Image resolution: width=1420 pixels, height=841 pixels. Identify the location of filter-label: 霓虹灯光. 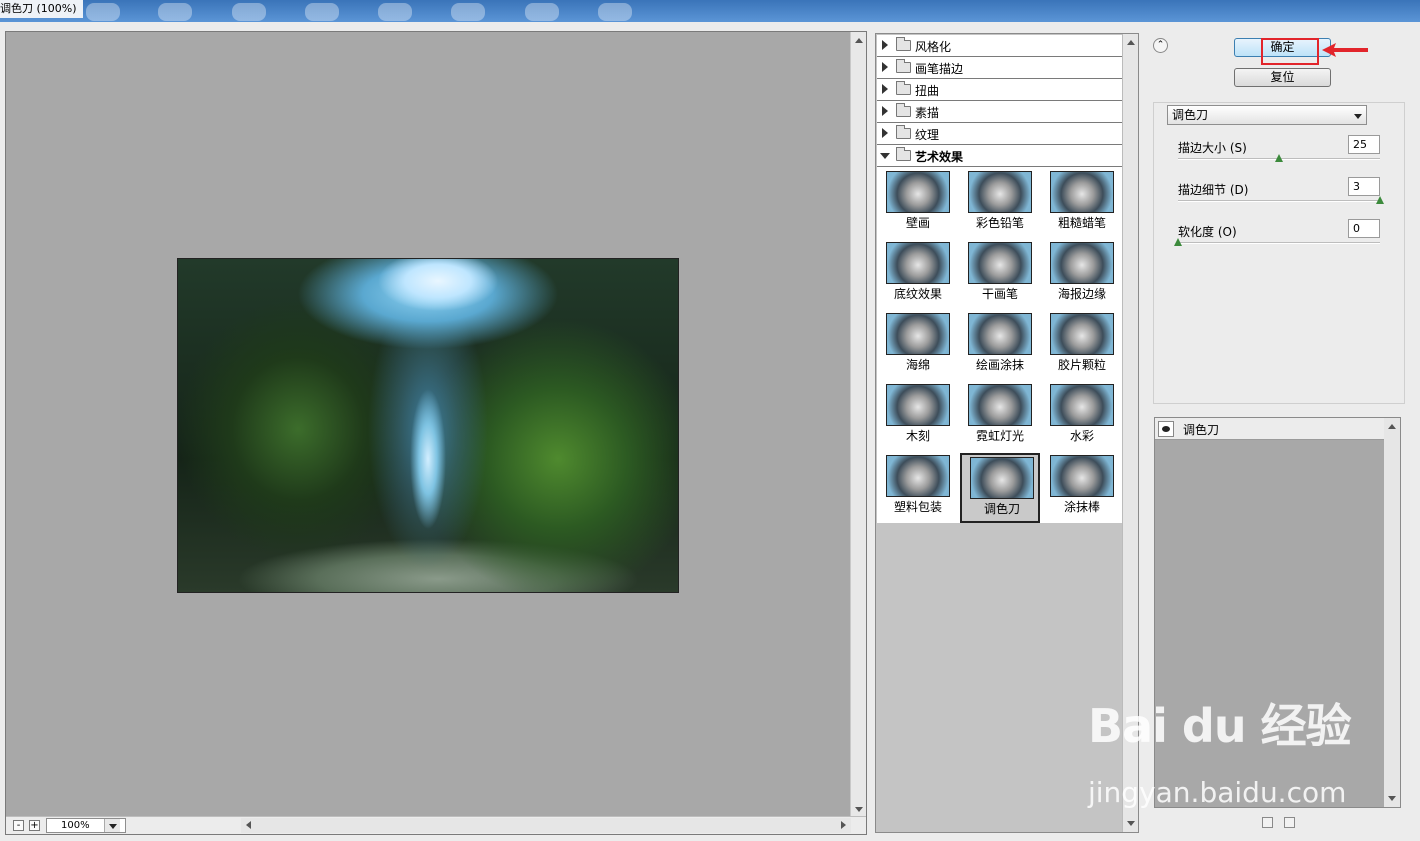
(999, 436).